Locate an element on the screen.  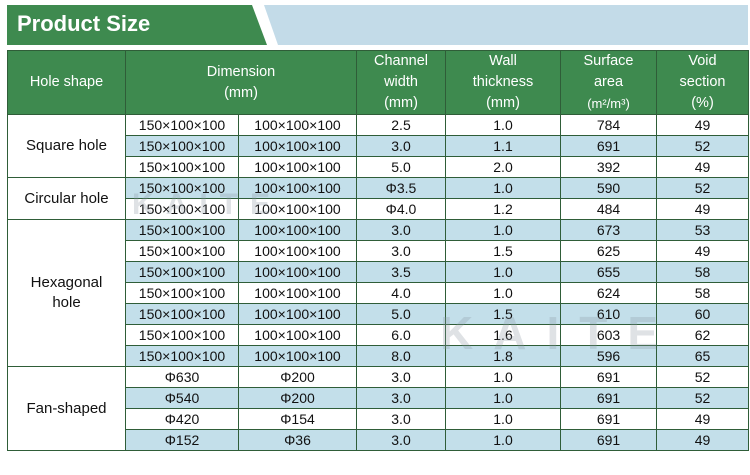
void-section-cell: 62 is located at coordinates (702, 335).